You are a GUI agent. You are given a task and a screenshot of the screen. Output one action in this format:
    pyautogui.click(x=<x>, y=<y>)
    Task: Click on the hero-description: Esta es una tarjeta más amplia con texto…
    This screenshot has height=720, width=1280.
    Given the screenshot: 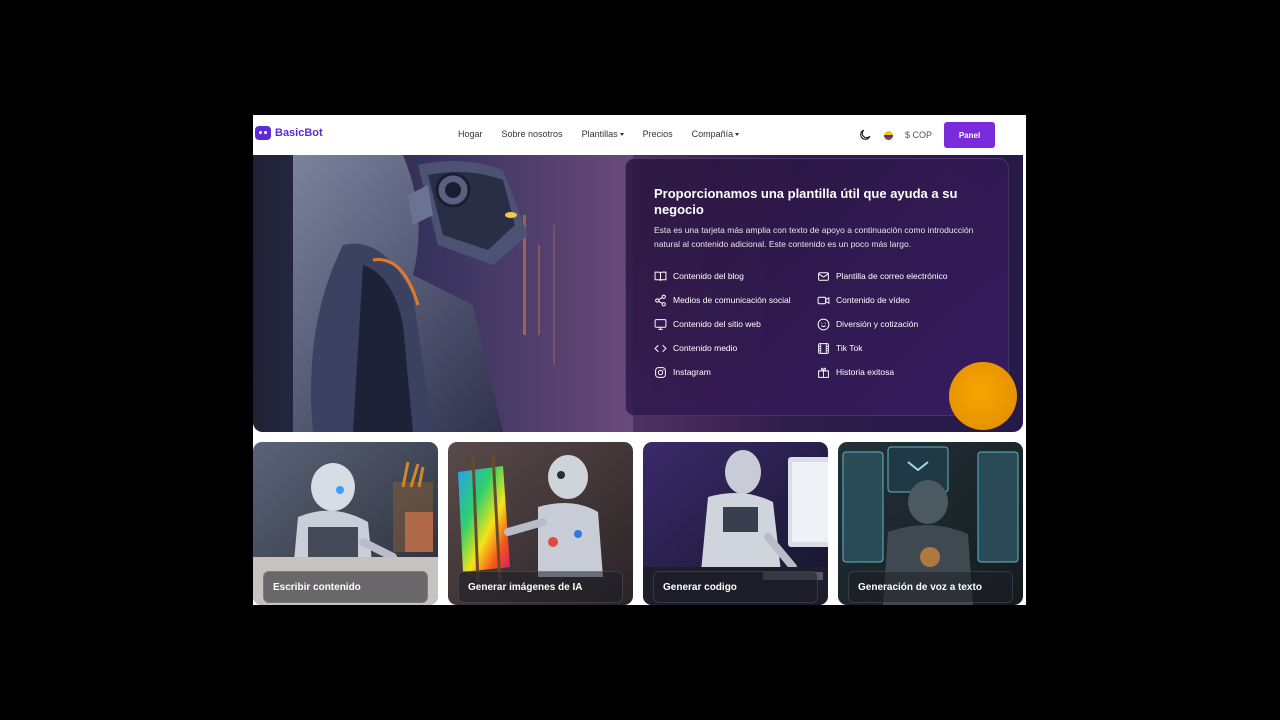 What is the action you would take?
    pyautogui.click(x=814, y=237)
    